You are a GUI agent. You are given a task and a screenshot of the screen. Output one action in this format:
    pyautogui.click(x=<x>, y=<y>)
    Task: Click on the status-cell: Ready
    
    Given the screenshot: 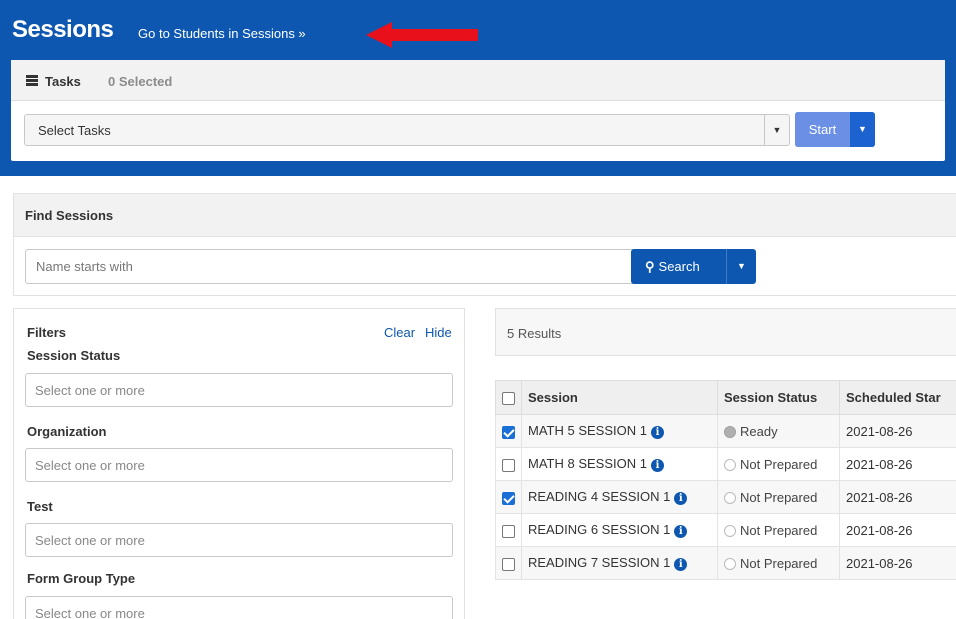 What is the action you would take?
    pyautogui.click(x=778, y=431)
    